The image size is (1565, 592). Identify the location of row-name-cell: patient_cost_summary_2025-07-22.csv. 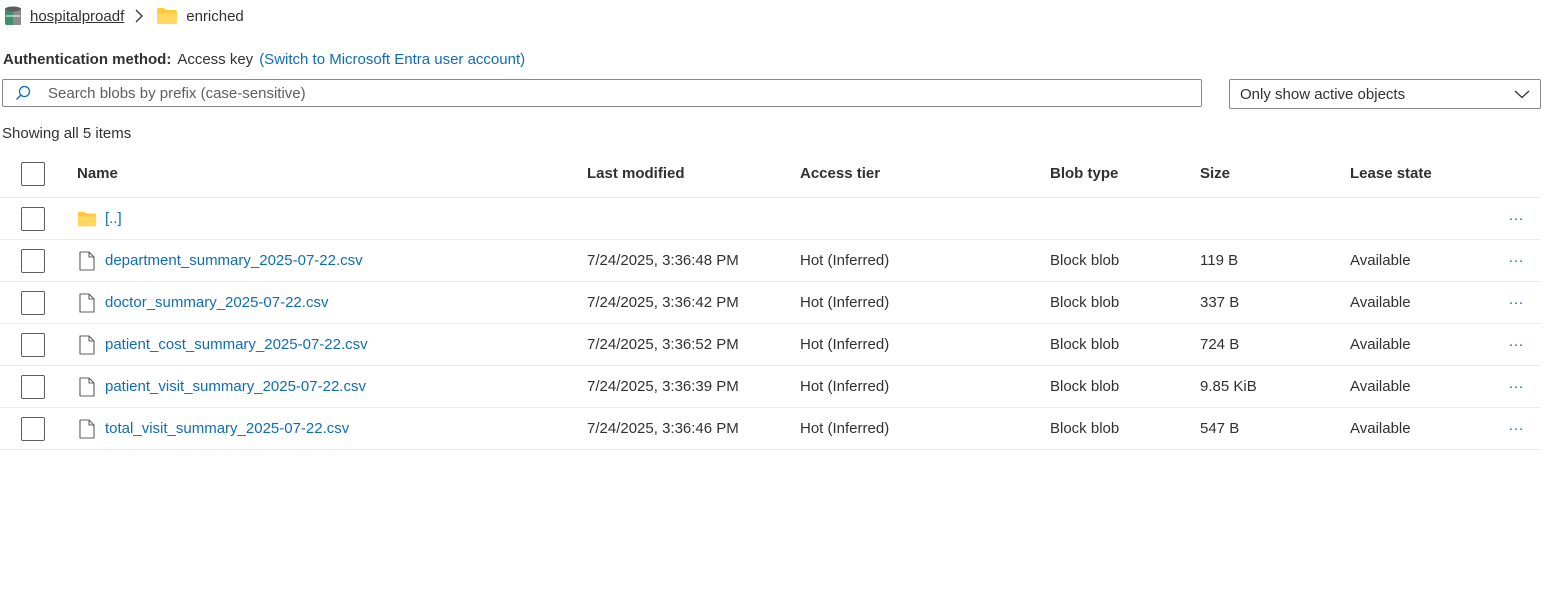
(222, 344).